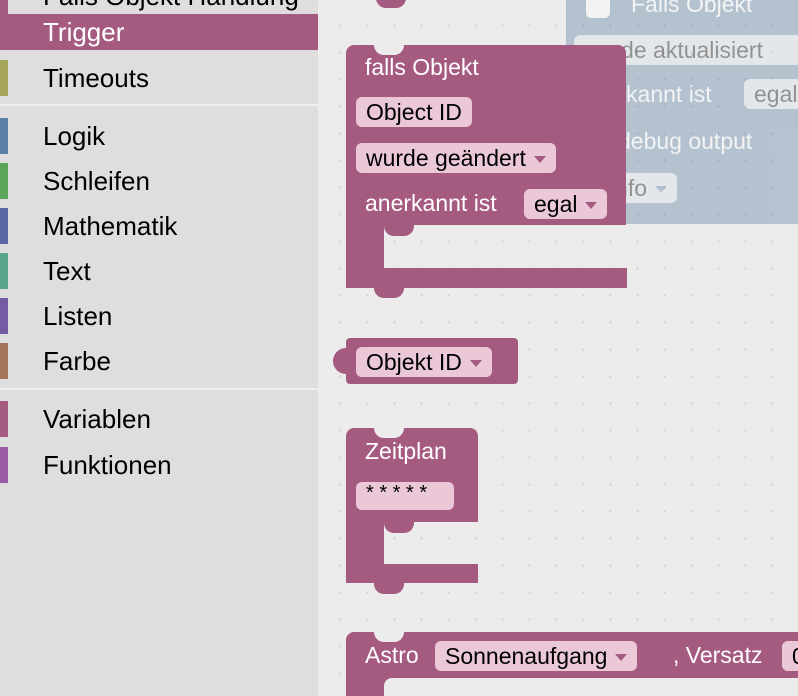  I want to click on toolbox-item-label: Schleifen, so click(96, 181).